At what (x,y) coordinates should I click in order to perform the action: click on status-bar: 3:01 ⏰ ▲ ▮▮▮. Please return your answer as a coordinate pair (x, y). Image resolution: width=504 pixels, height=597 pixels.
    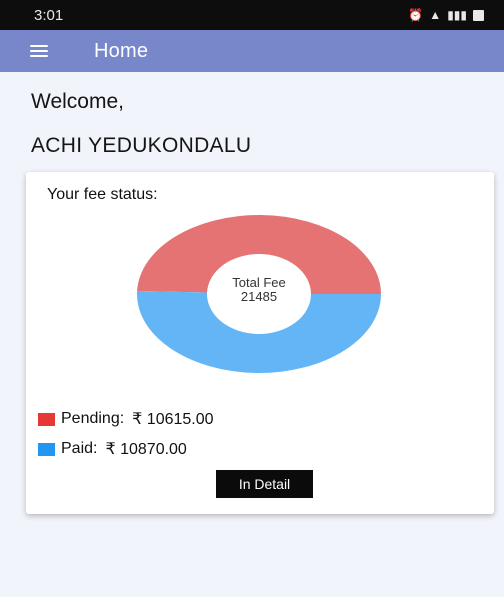
    Looking at the image, I should click on (252, 15).